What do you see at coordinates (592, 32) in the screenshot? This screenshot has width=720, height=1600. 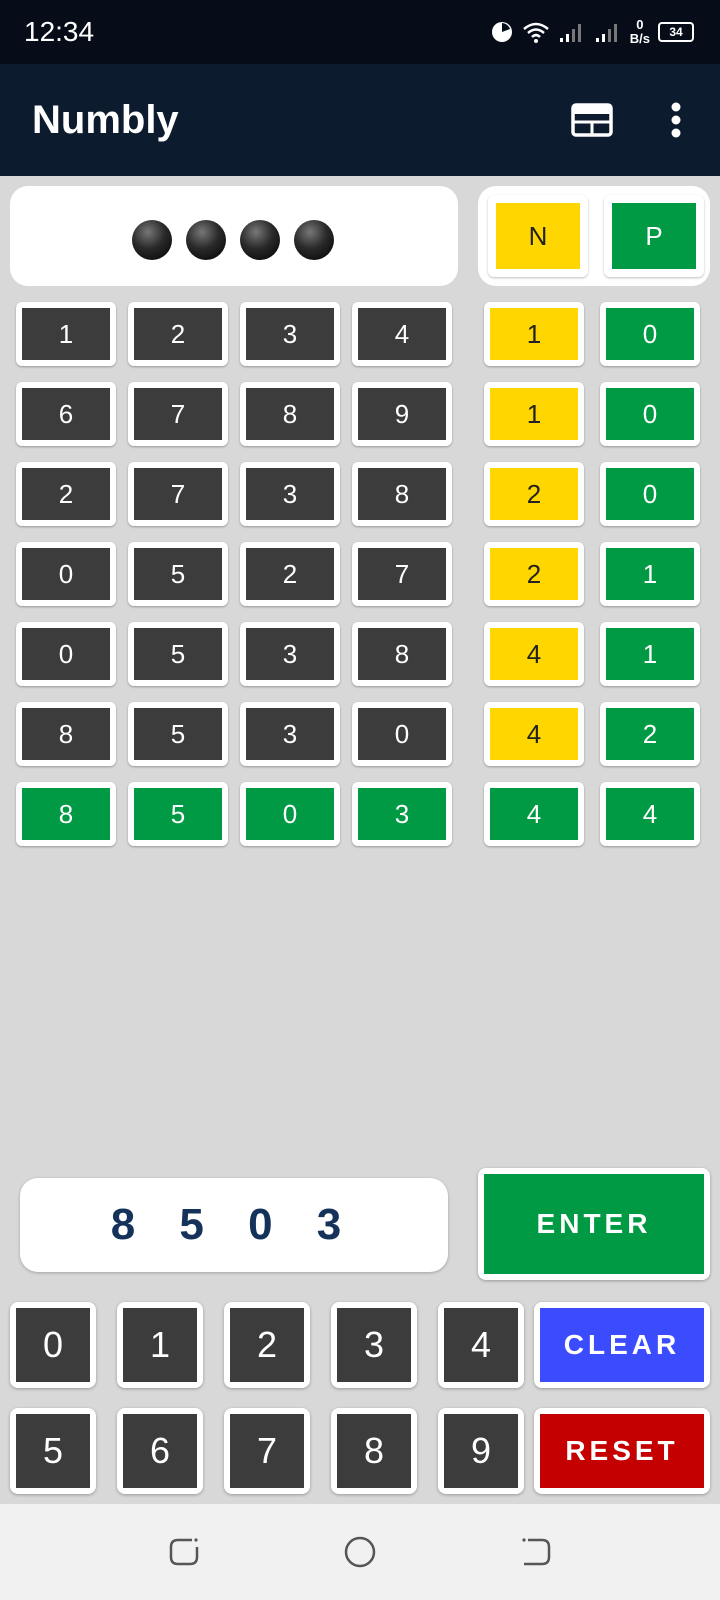 I see `status-icons: 0 B/s 34` at bounding box center [592, 32].